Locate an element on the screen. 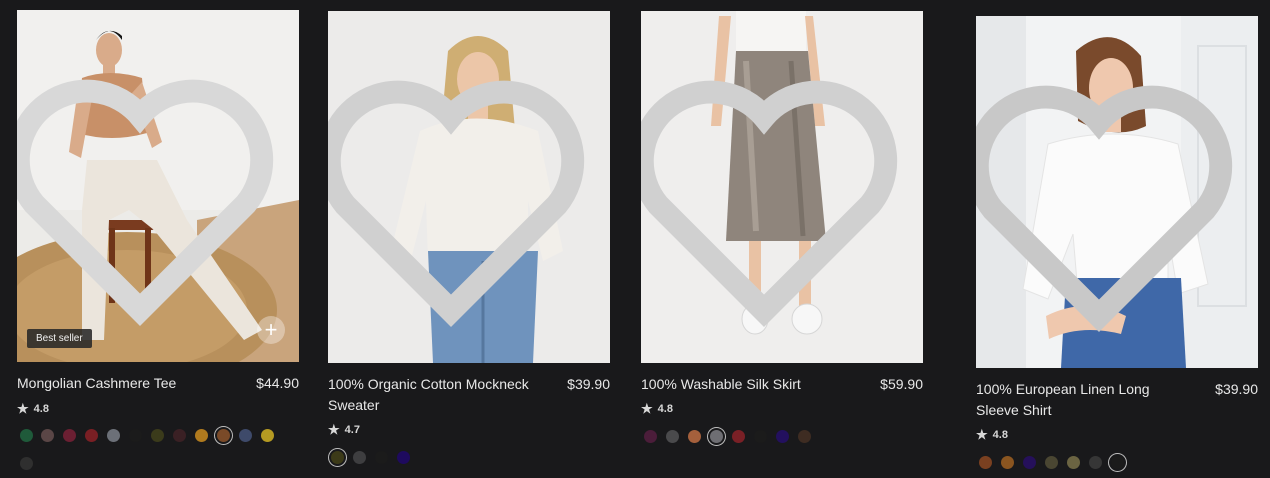  product-rating: ★ 4.7 is located at coordinates (344, 430).